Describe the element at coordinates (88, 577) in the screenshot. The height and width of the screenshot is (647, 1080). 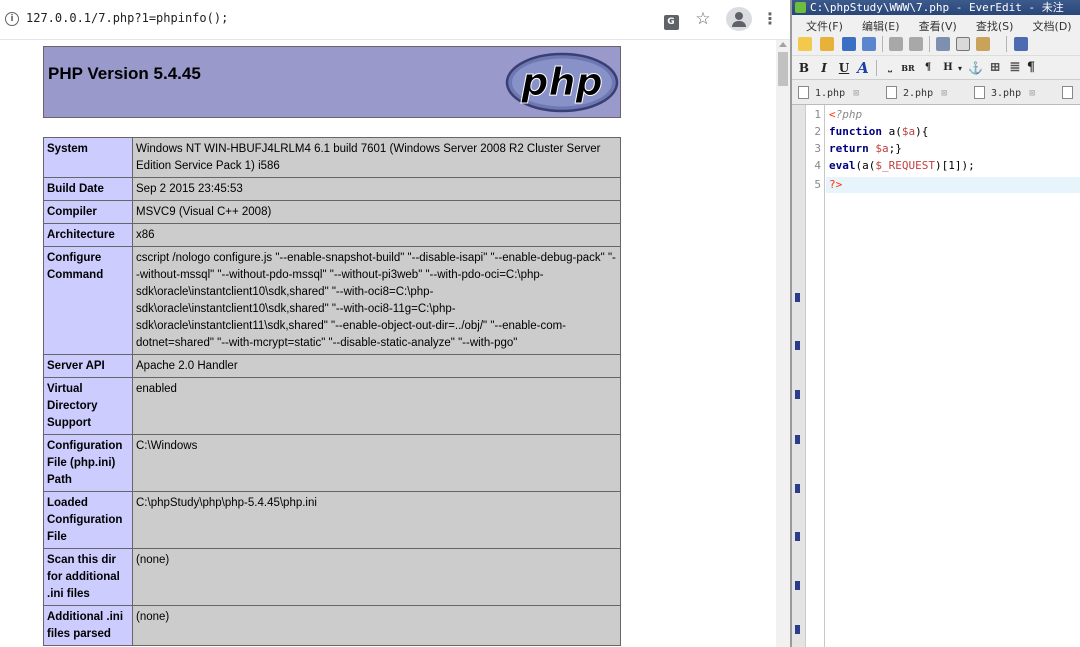
I see `info-key: Scan this dir for additional .ini files` at that location.